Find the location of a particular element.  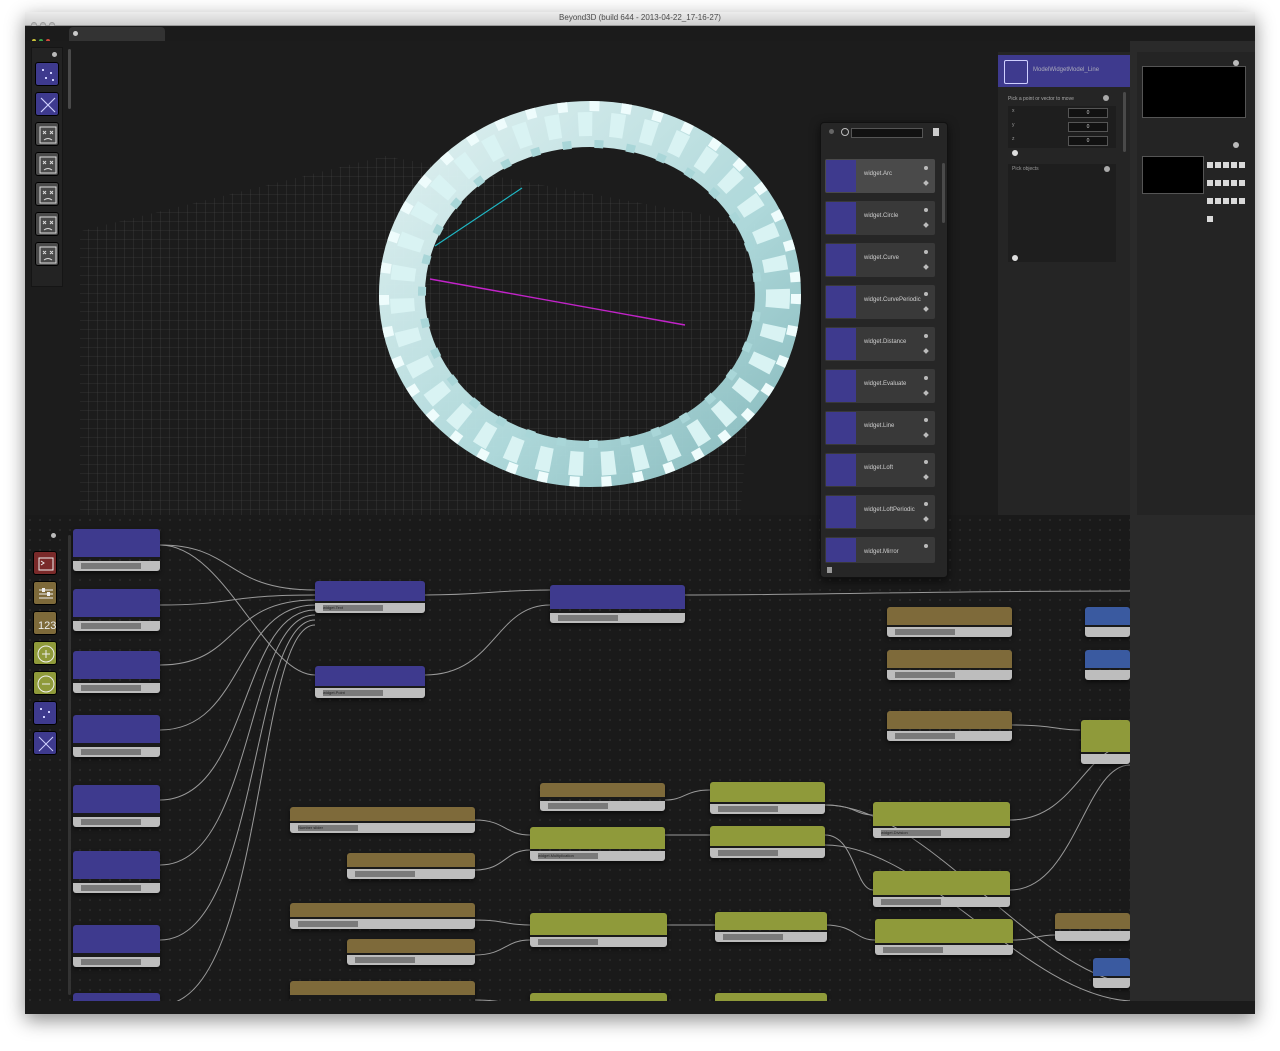

multiplication-node: widget.Multiplication is located at coordinates (597, 844).